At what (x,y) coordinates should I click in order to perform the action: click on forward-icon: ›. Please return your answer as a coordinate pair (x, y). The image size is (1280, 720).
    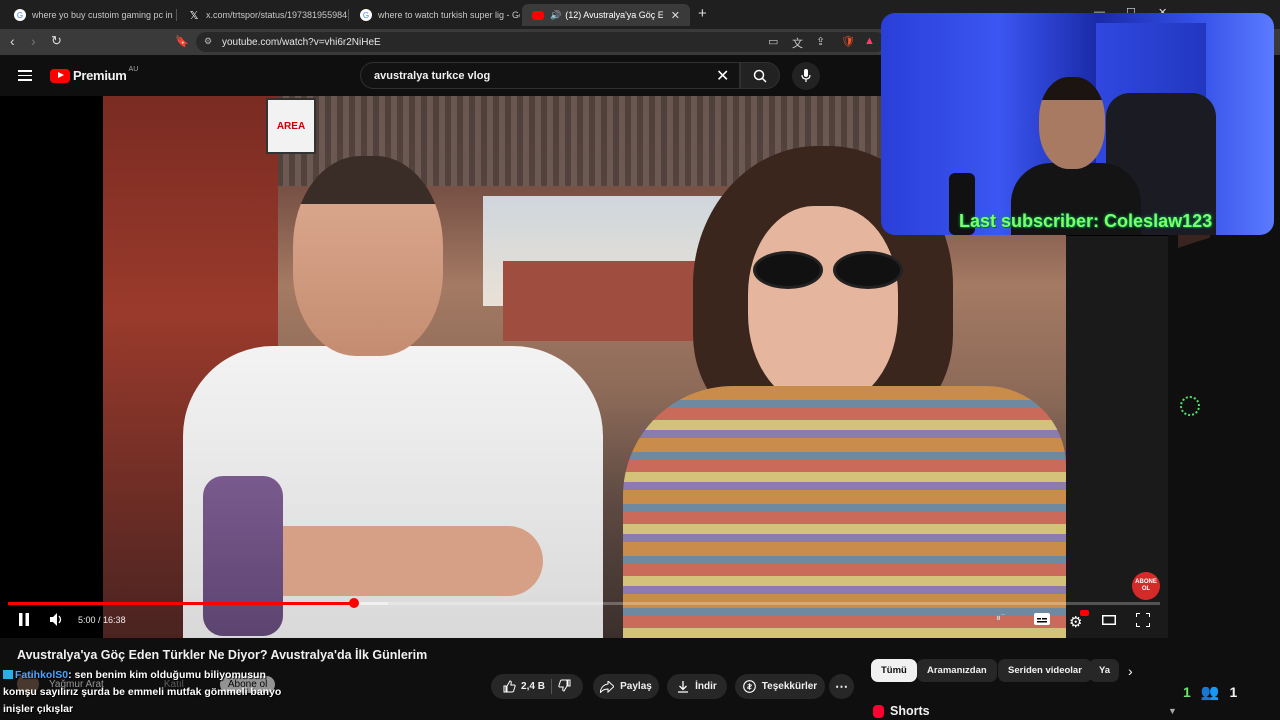
    Looking at the image, I should click on (33, 41).